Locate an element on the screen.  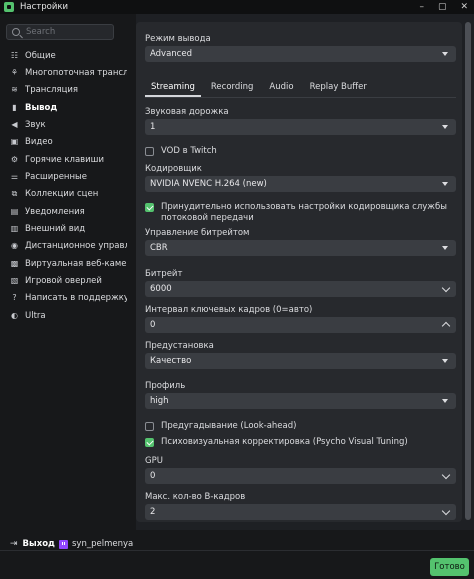
preset-select: Качество is located at coordinates (300, 361).